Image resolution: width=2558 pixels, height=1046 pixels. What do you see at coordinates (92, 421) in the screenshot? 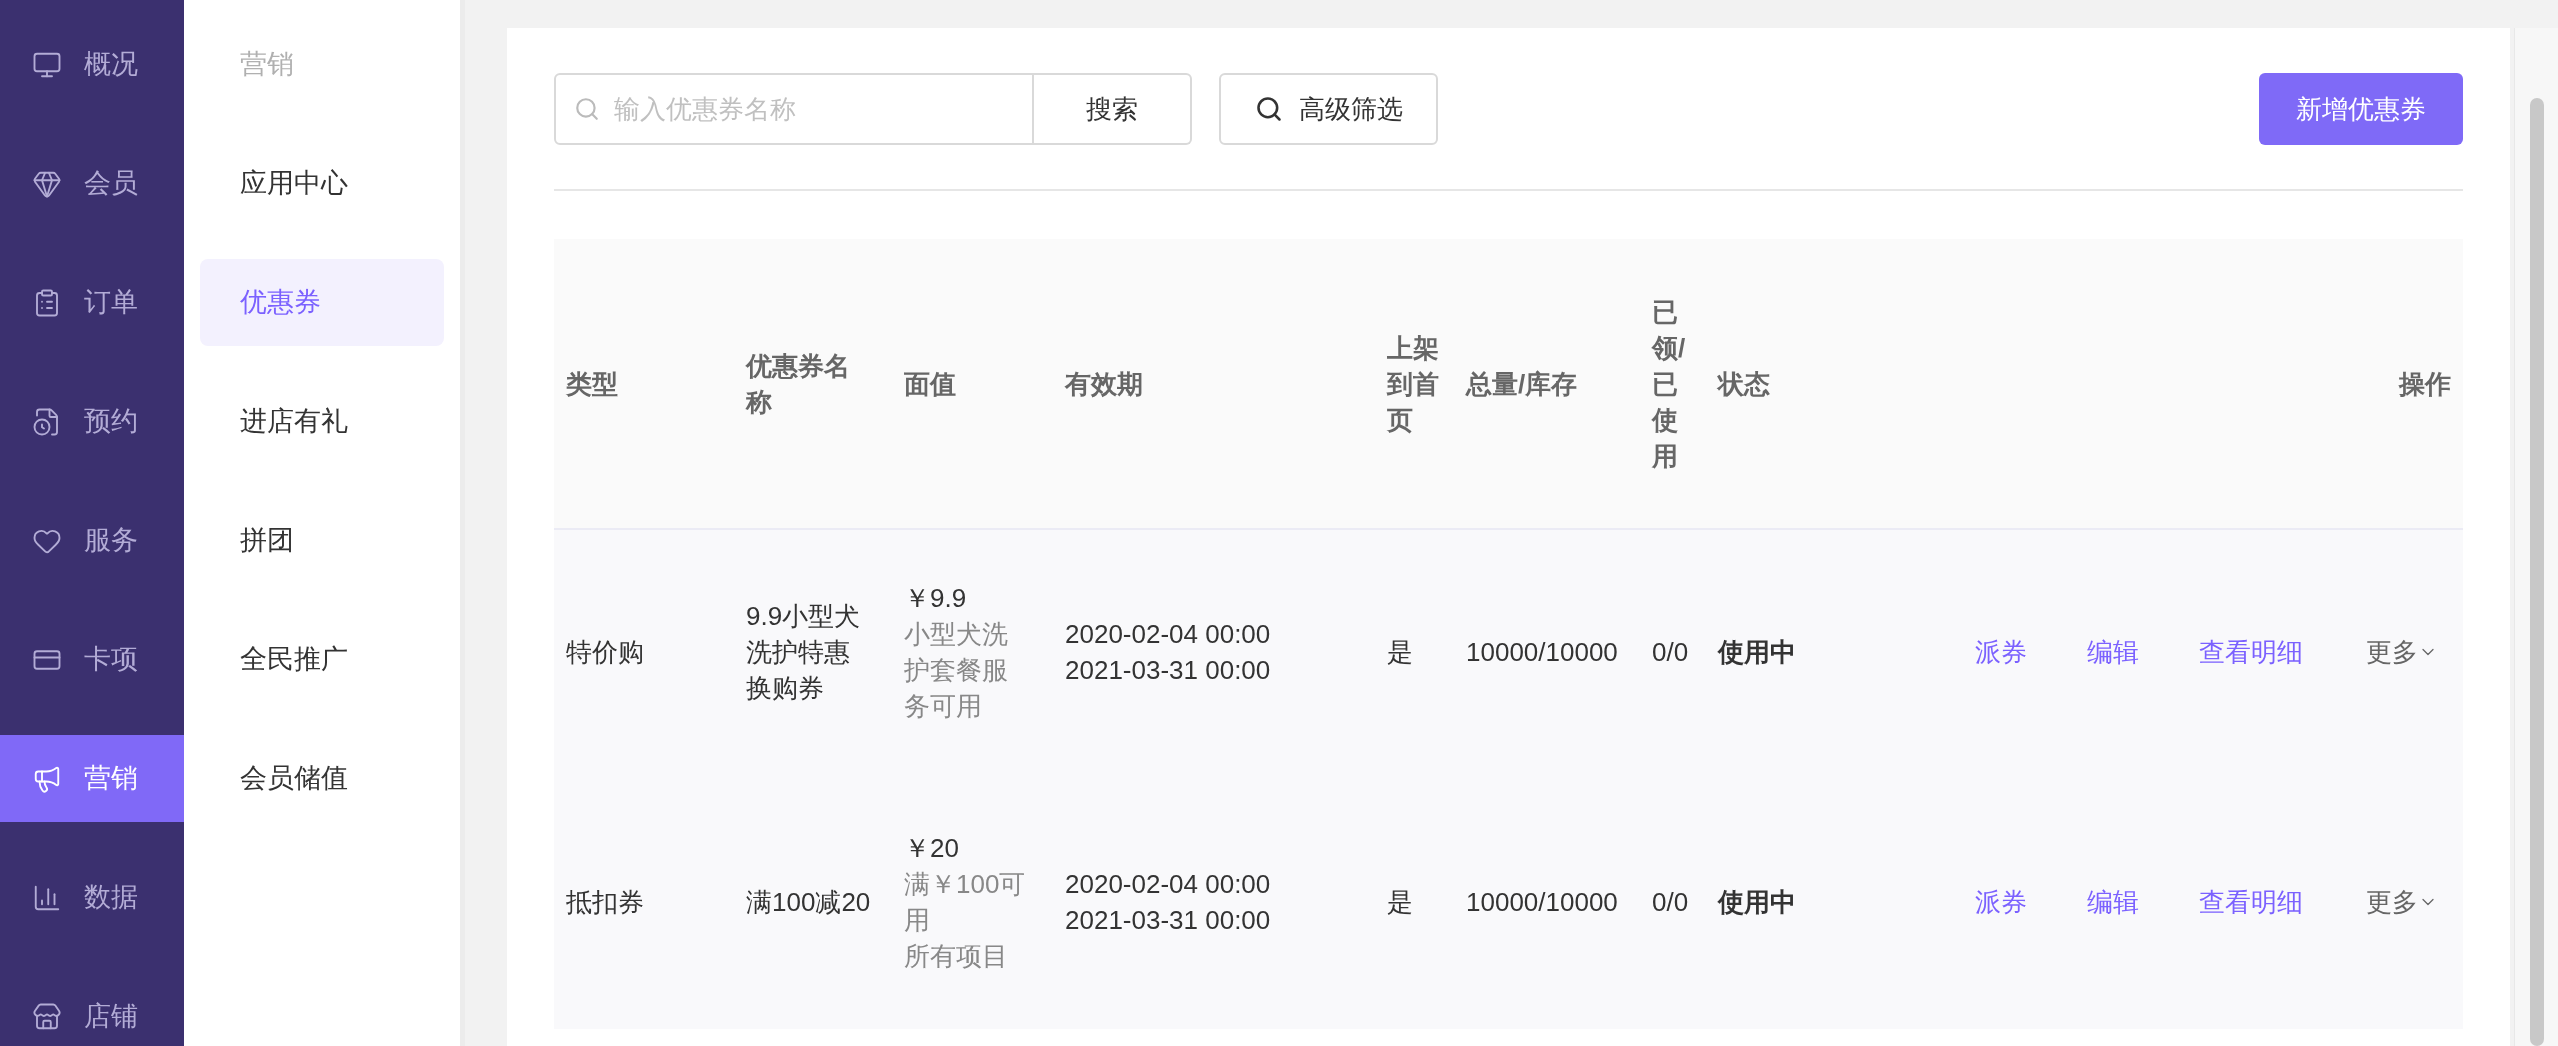
I see `nav-item: 预约` at bounding box center [92, 421].